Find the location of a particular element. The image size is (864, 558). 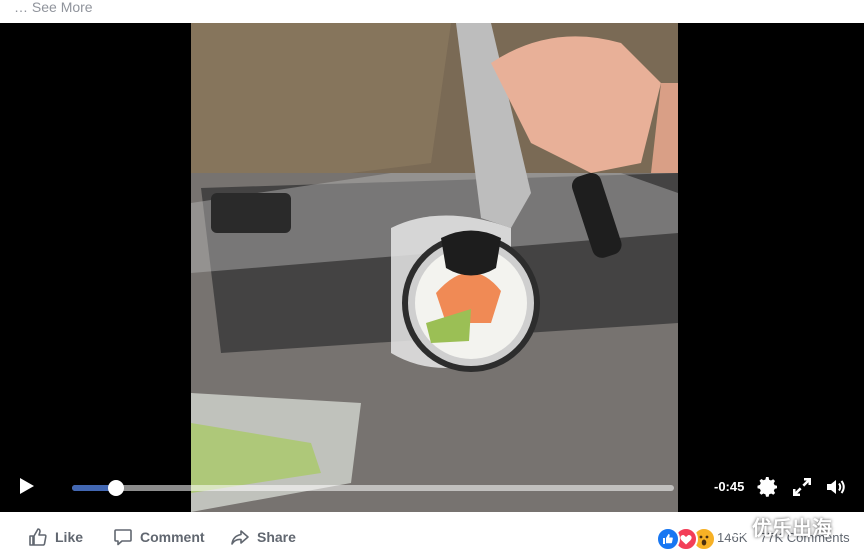

comment-icon is located at coordinates (123, 537).